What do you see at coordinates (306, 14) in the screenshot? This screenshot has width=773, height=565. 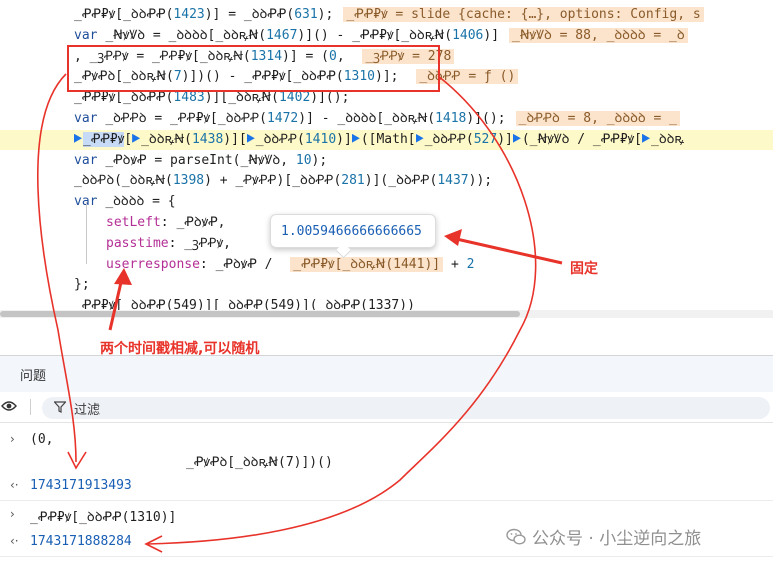 I see `code-token: 631` at bounding box center [306, 14].